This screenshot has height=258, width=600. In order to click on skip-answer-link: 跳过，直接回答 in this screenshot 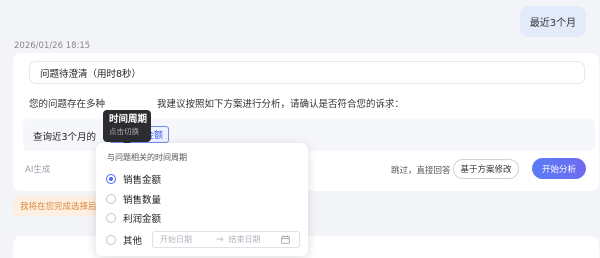, I will do `click(421, 170)`.